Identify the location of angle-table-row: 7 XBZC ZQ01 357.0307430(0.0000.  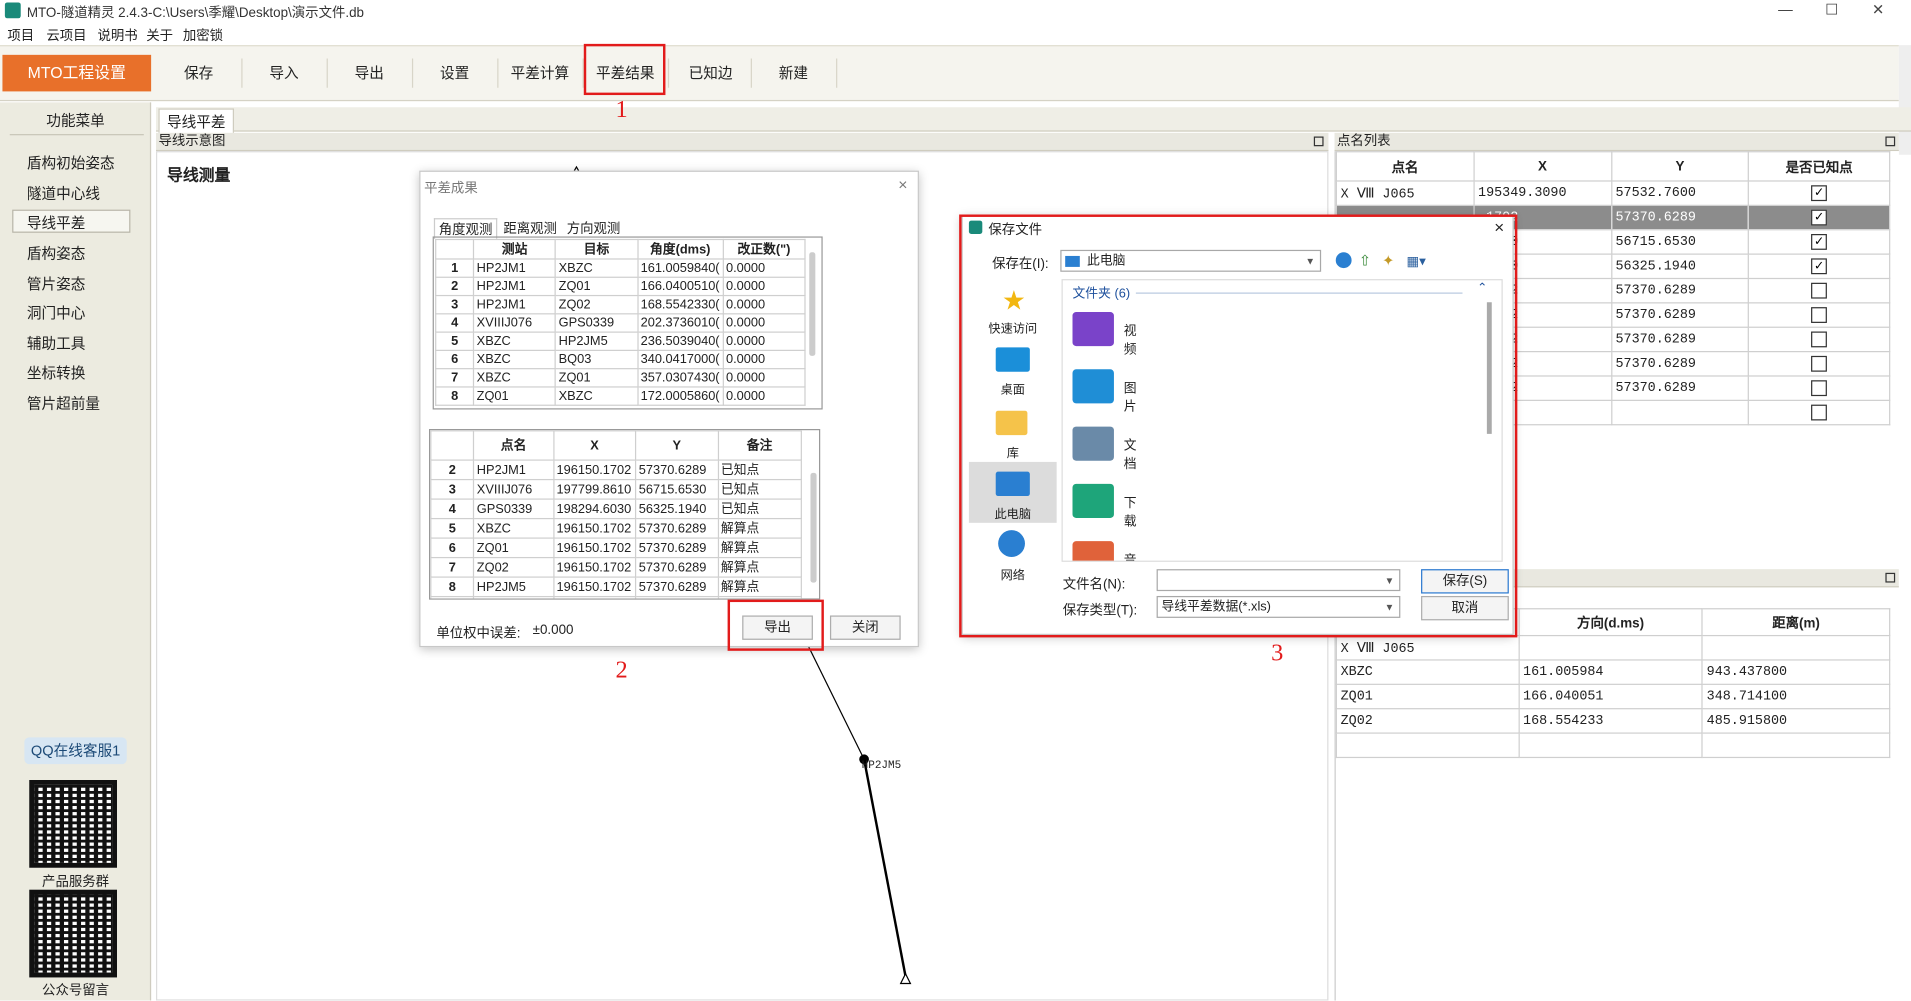
(620, 378).